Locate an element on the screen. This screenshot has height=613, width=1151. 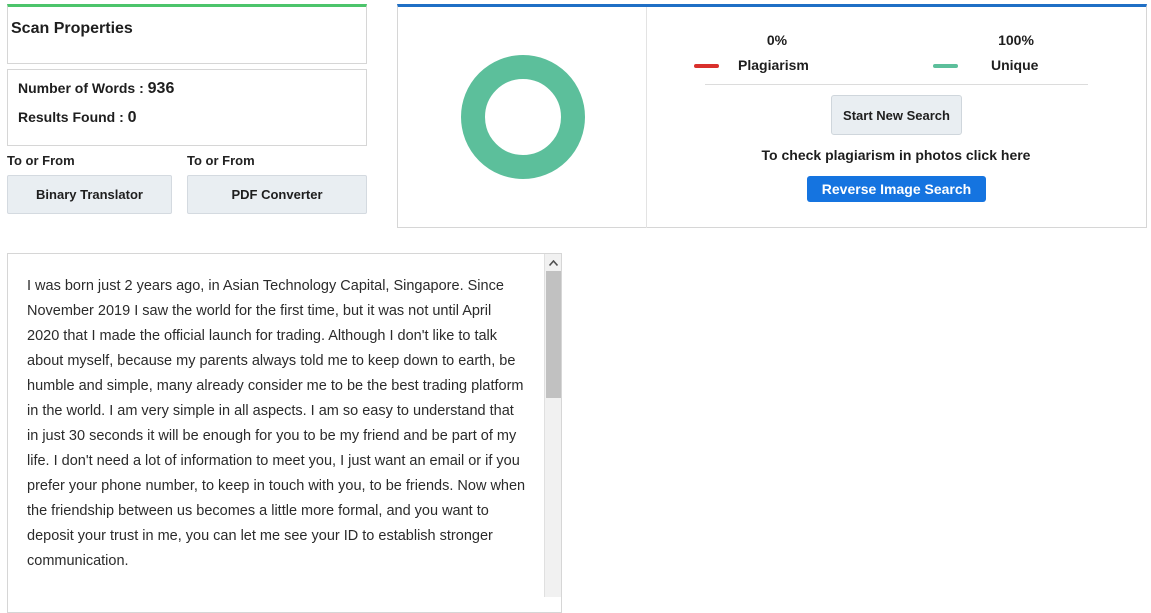
chevron-up-icon is located at coordinates (553, 262).